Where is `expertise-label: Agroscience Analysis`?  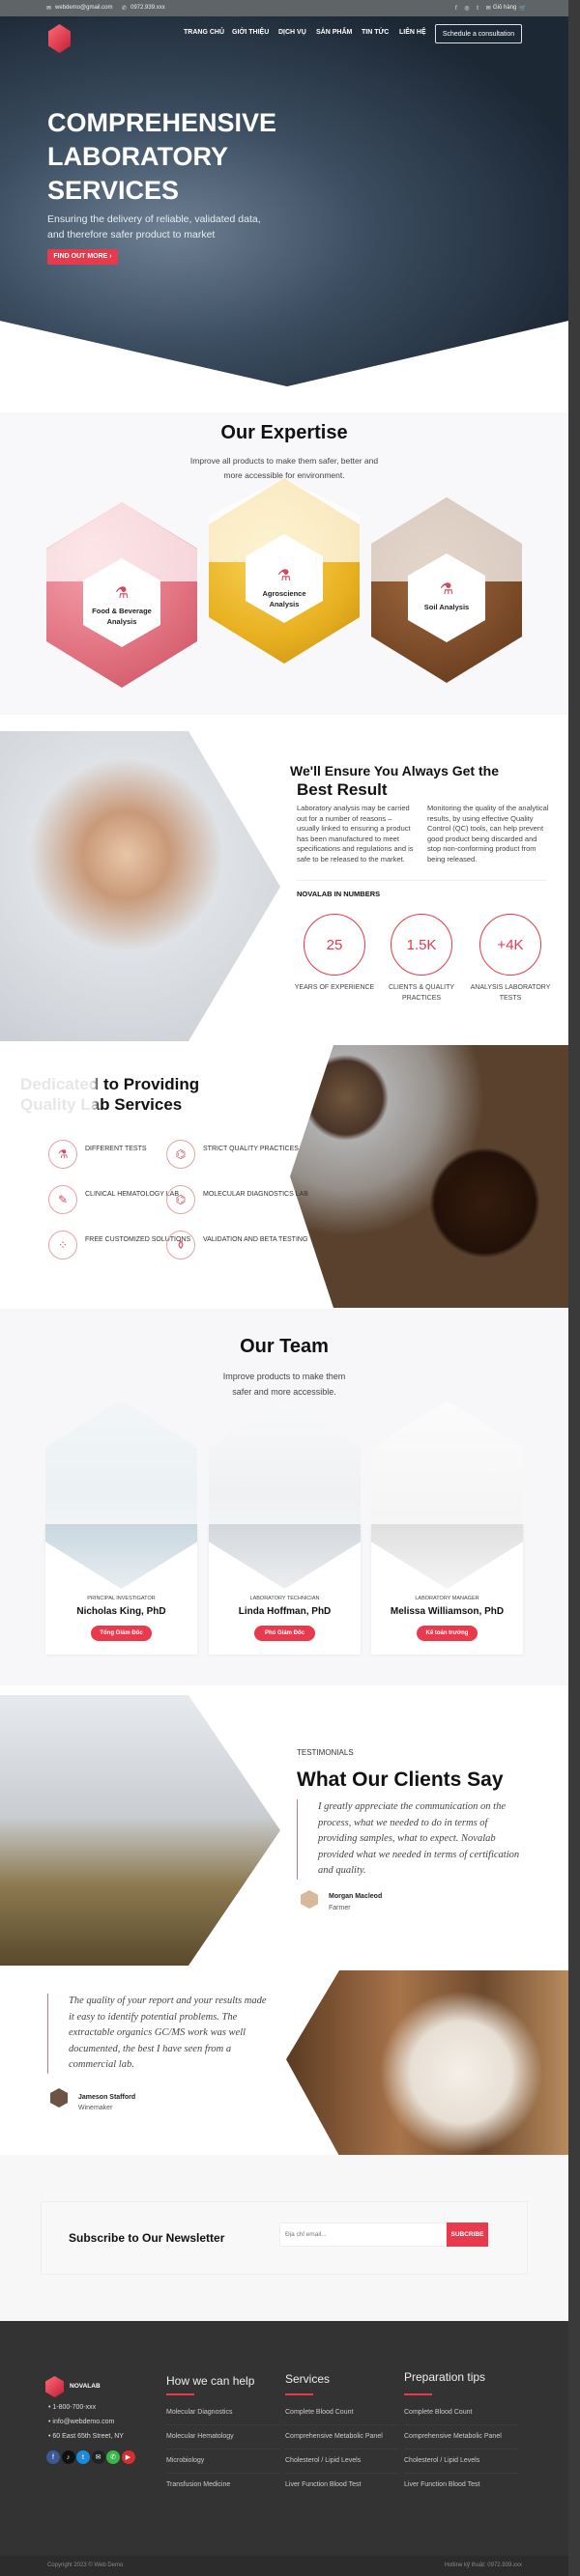 expertise-label: Agroscience Analysis is located at coordinates (284, 598).